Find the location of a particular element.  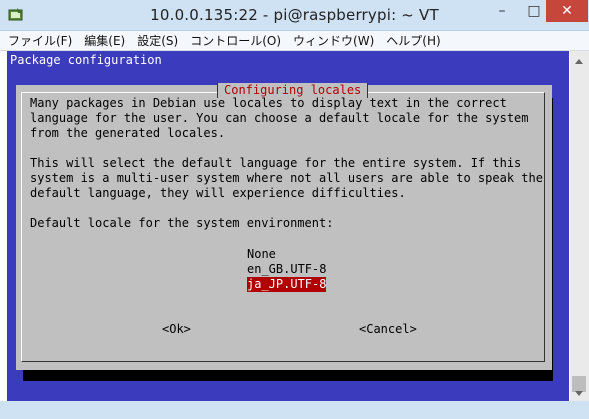

minimize-icon: – is located at coordinates (502, 11).